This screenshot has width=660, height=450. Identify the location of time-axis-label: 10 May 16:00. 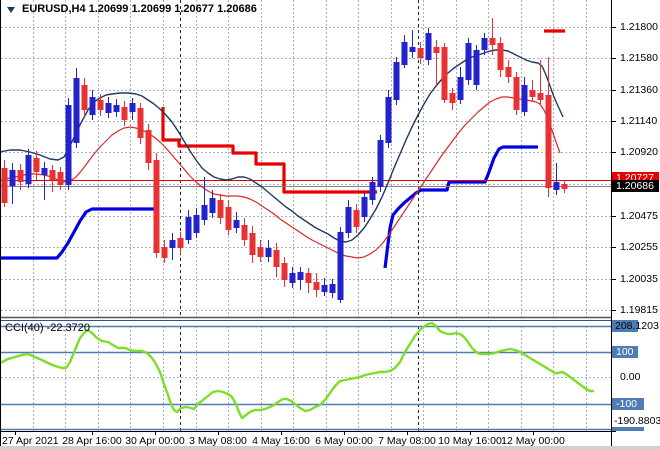
(470, 441).